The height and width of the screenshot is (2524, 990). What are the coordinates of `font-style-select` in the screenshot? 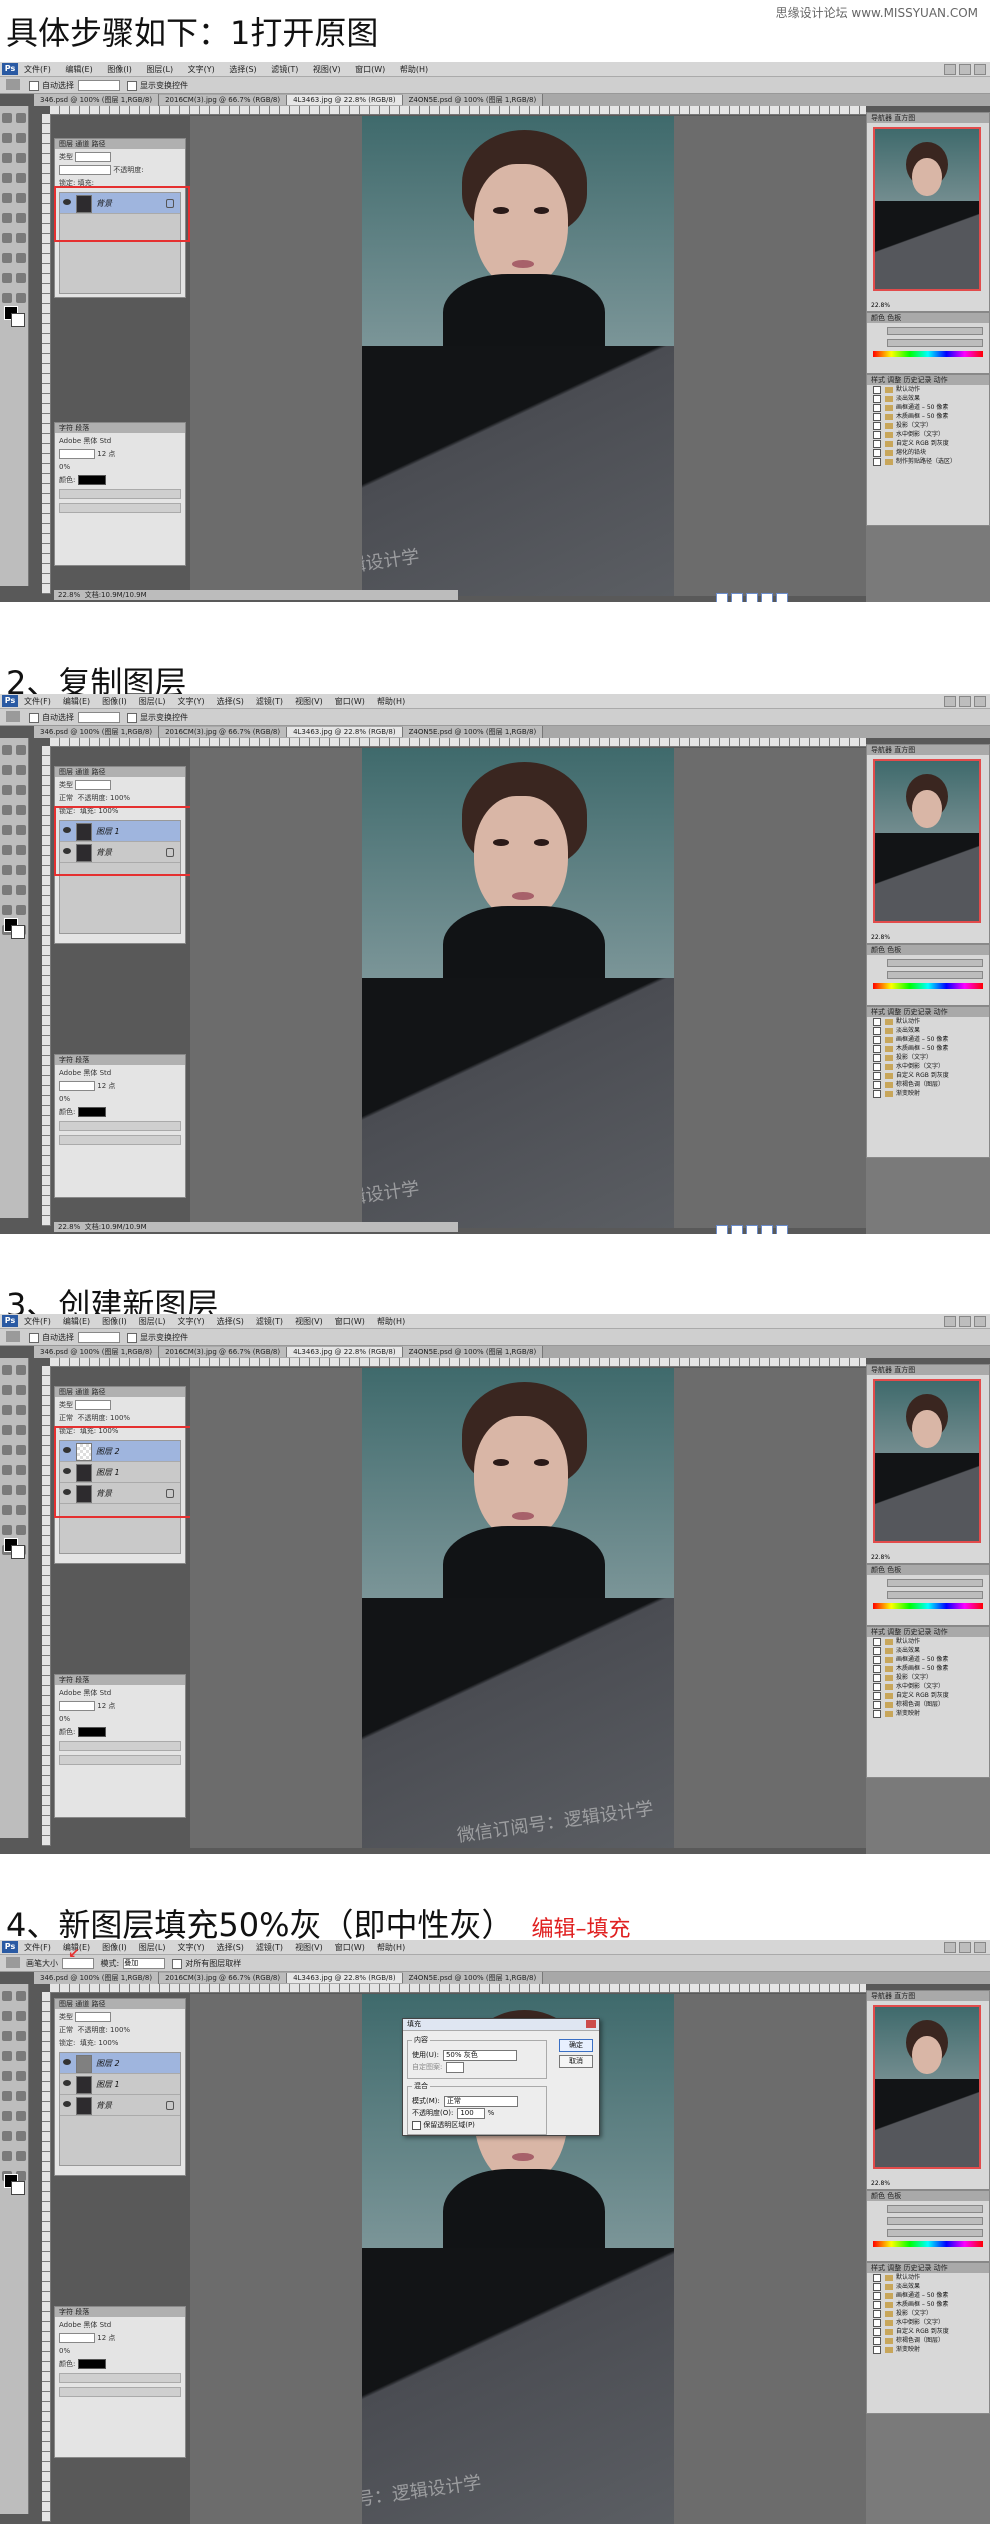 It's located at (77, 454).